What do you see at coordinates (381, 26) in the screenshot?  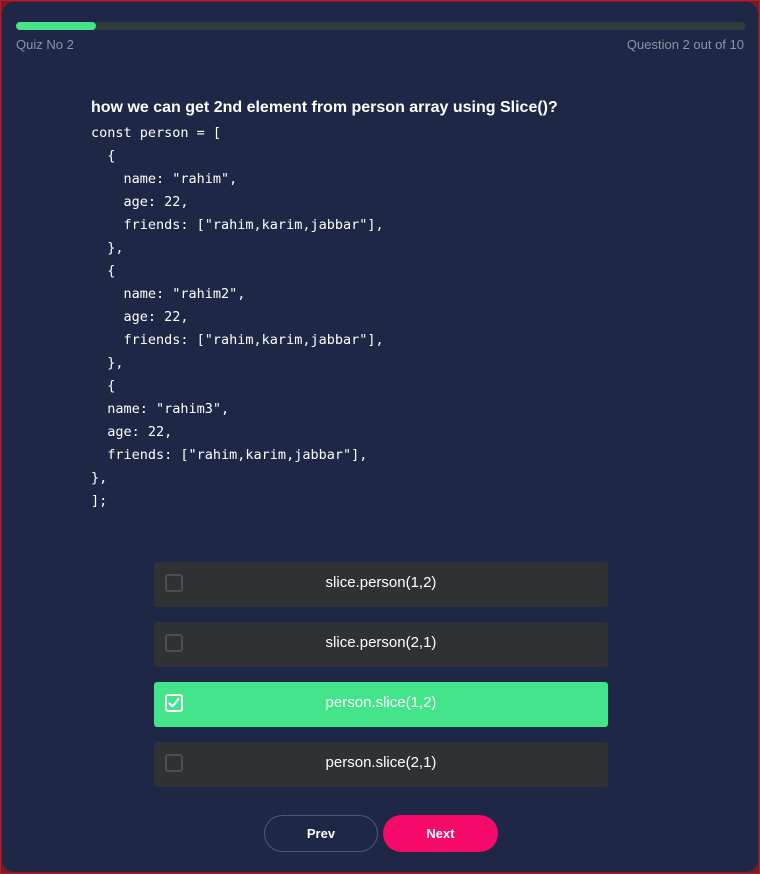 I see `progress-bar` at bounding box center [381, 26].